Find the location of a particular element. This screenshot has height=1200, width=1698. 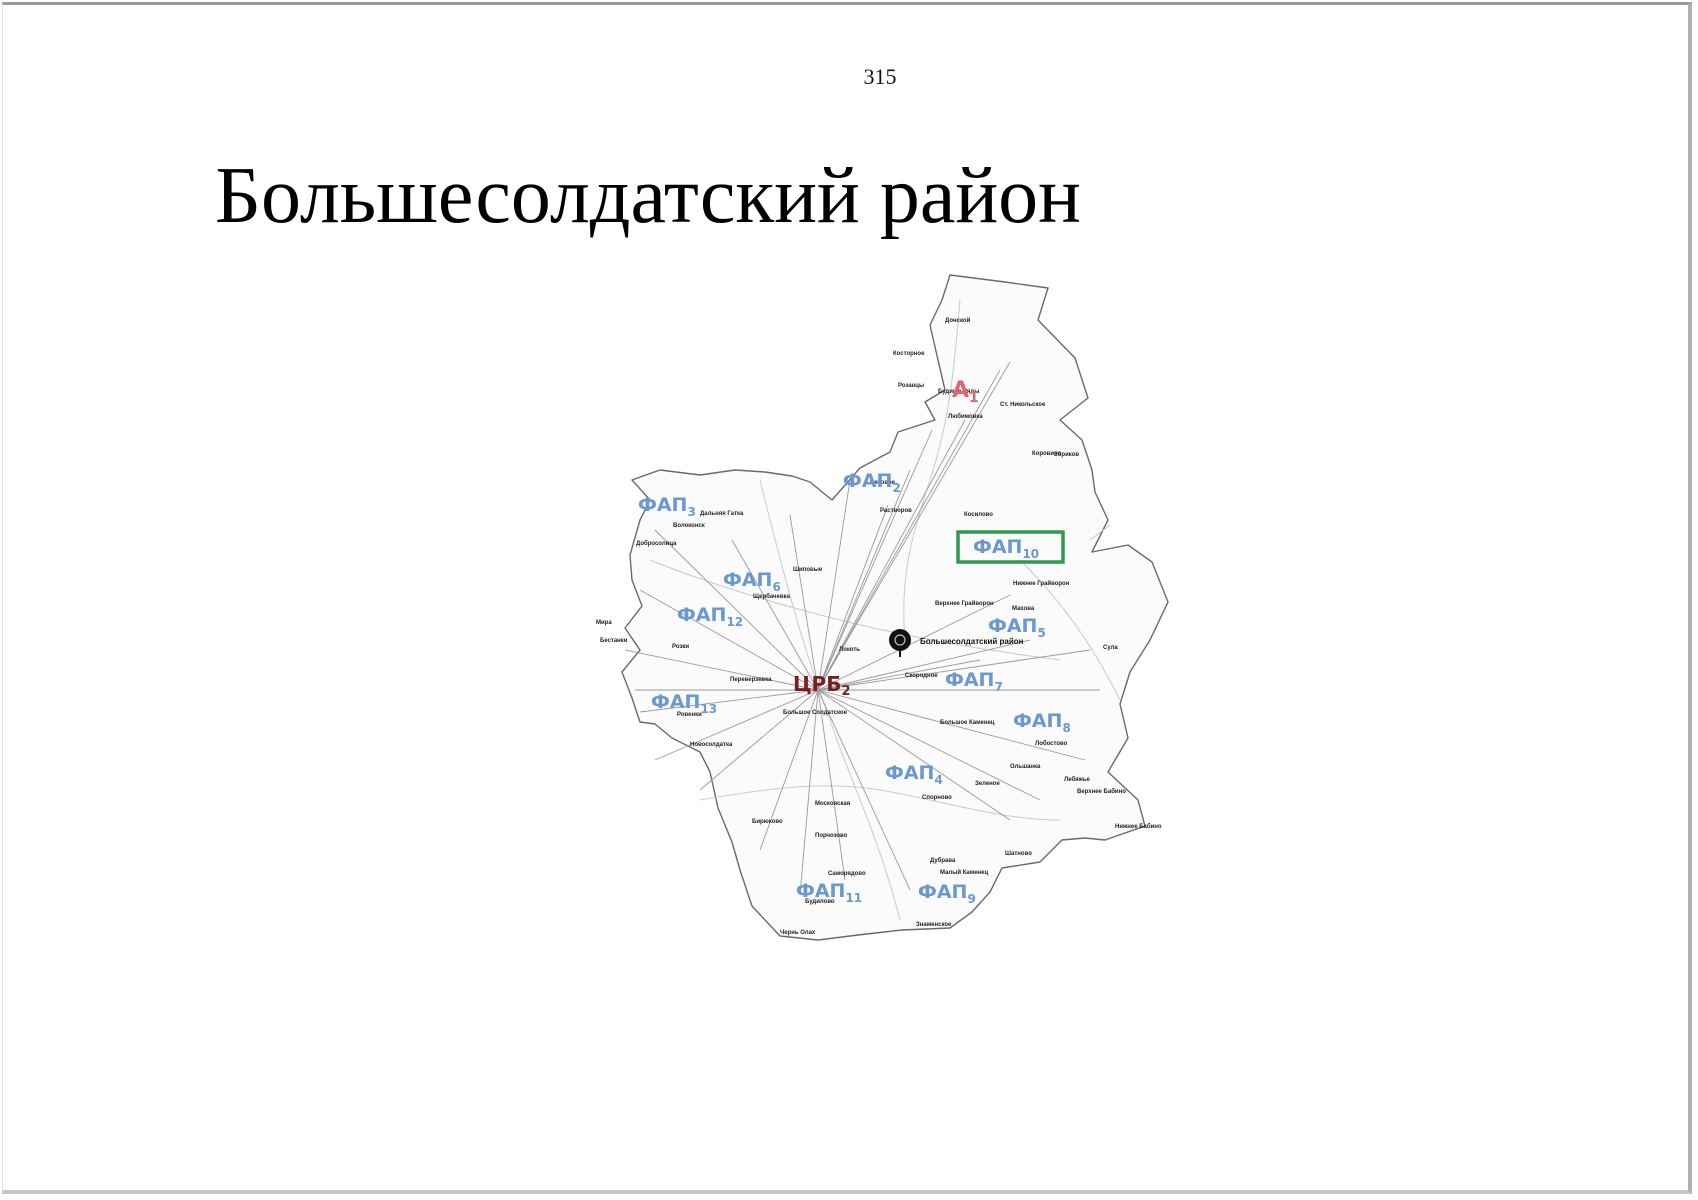

village-label: Шиповые is located at coordinates (808, 570).